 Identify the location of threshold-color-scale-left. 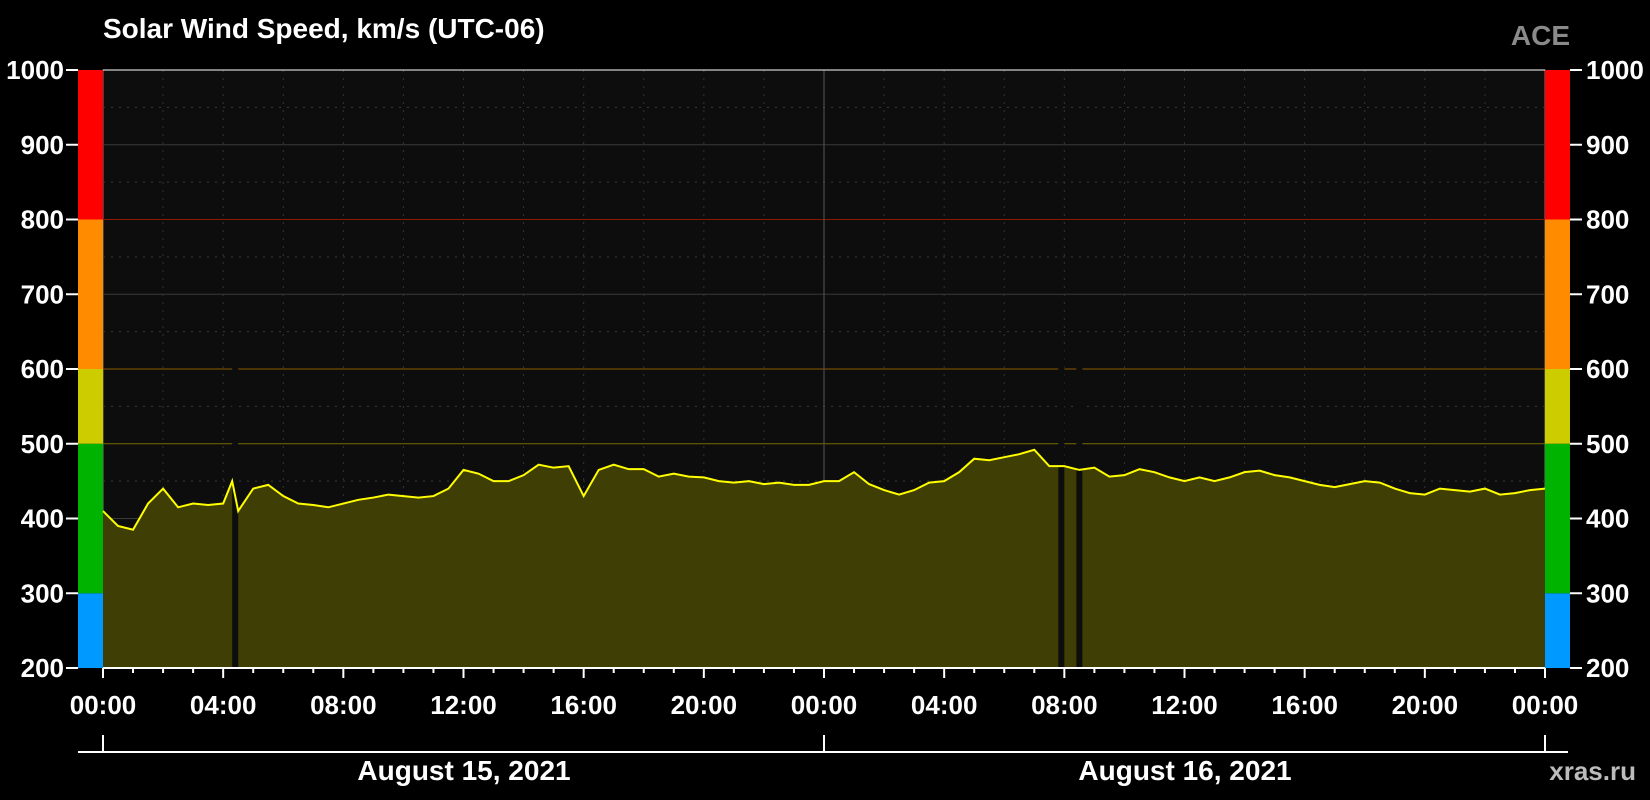
(90, 369).